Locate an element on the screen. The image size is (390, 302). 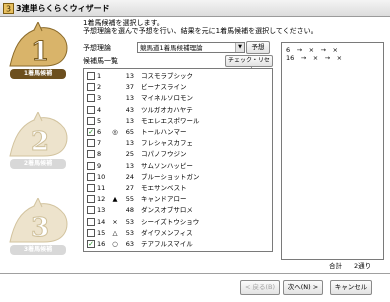
svg-text: 2 is located at coordinates (40, 142).